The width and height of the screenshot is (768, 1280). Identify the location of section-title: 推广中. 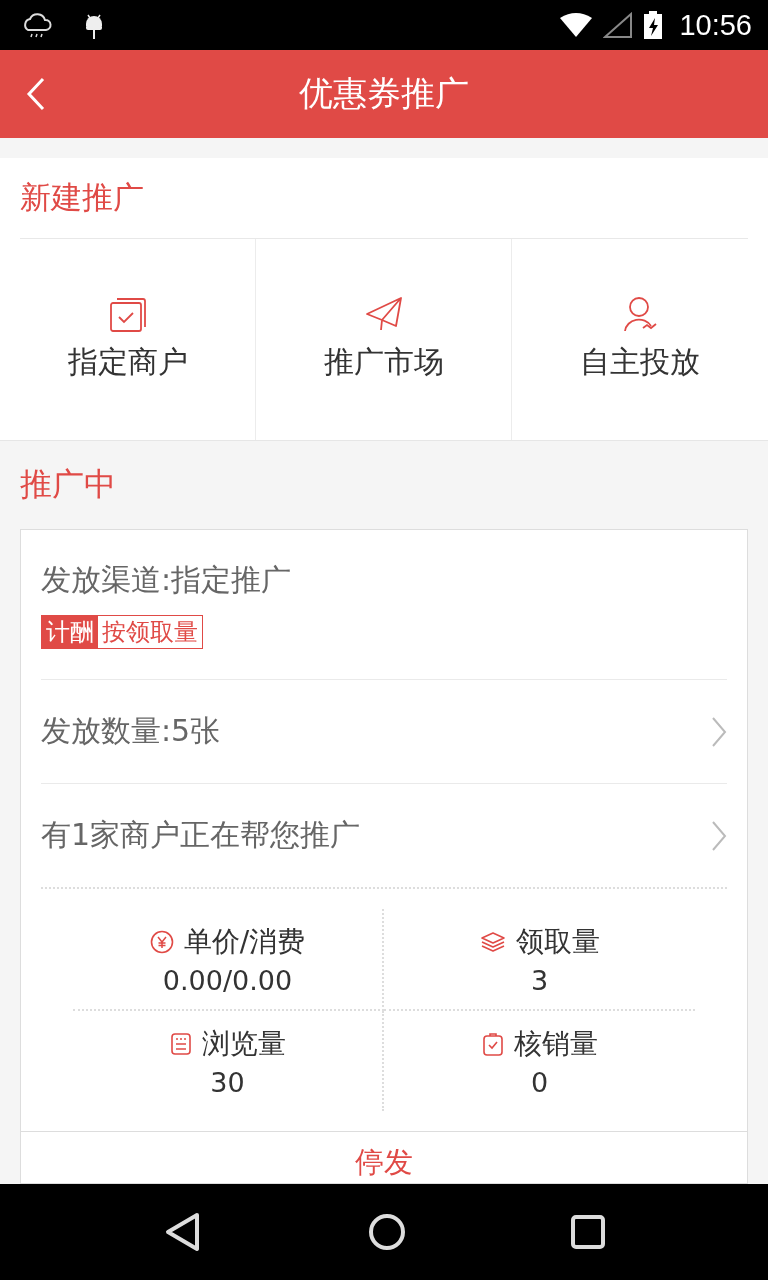
(68, 484).